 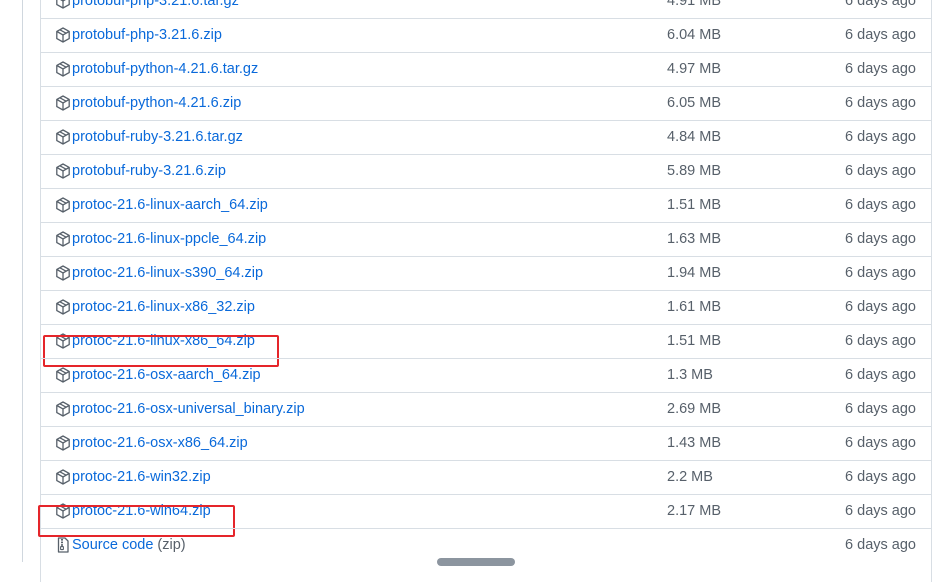 I want to click on asset-link: protobuf-php-3.21.6.tar.gz, so click(x=155, y=5).